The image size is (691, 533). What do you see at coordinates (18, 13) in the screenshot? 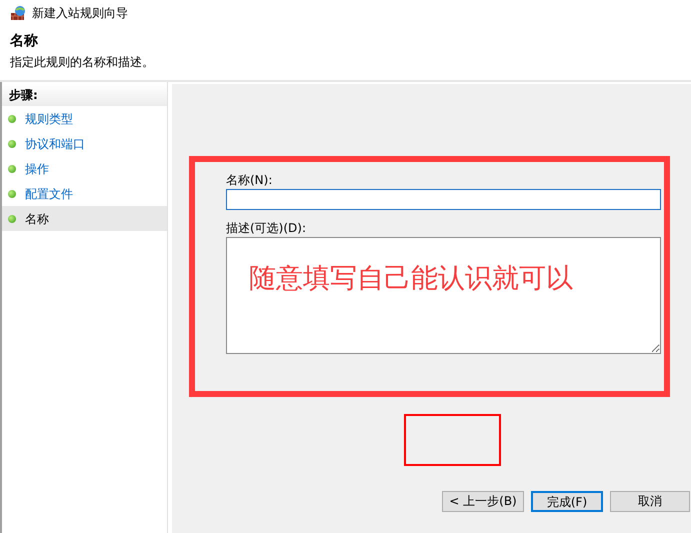
I see `firewall-icon` at bounding box center [18, 13].